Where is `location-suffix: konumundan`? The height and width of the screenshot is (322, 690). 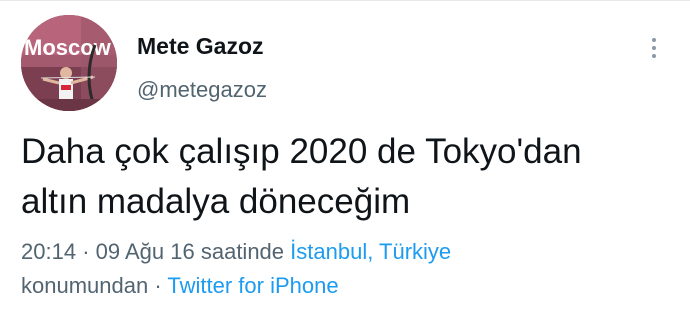 location-suffix: konumundan is located at coordinates (85, 285).